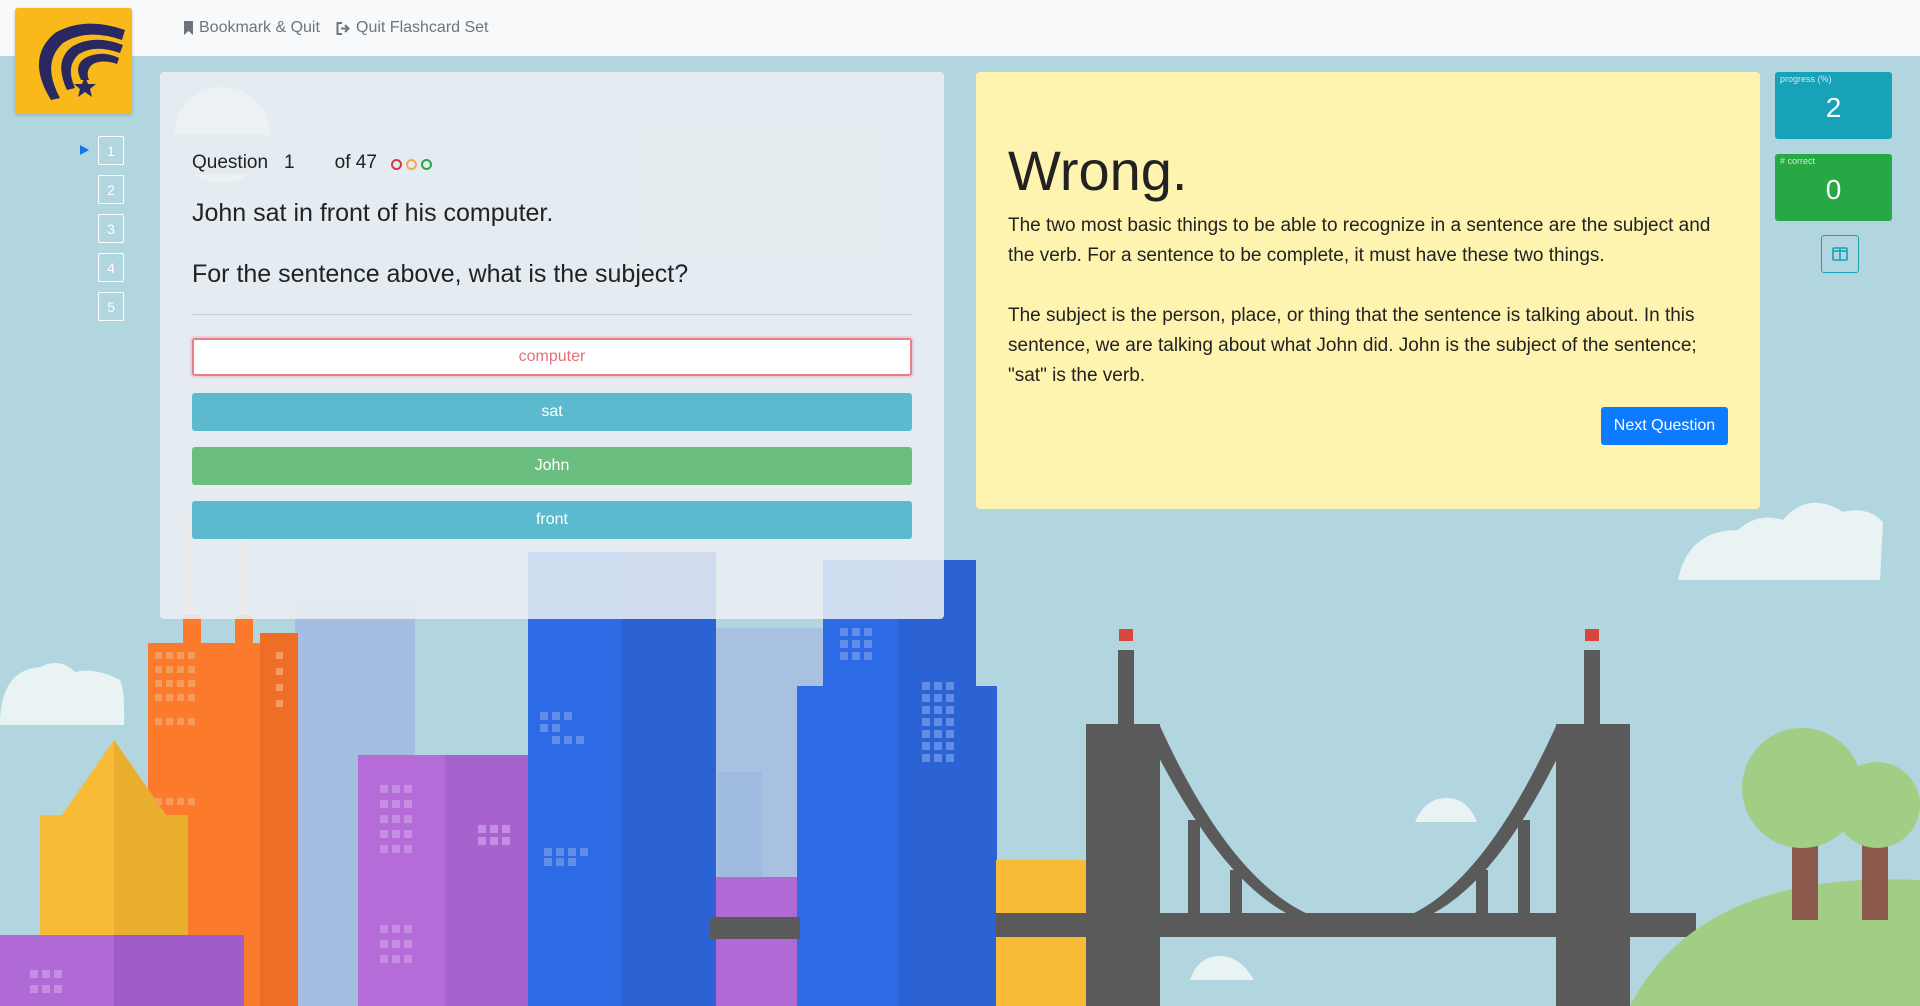 The image size is (1920, 1006). I want to click on quit-flashcard-set-link: Quit Flashcard Set, so click(412, 28).